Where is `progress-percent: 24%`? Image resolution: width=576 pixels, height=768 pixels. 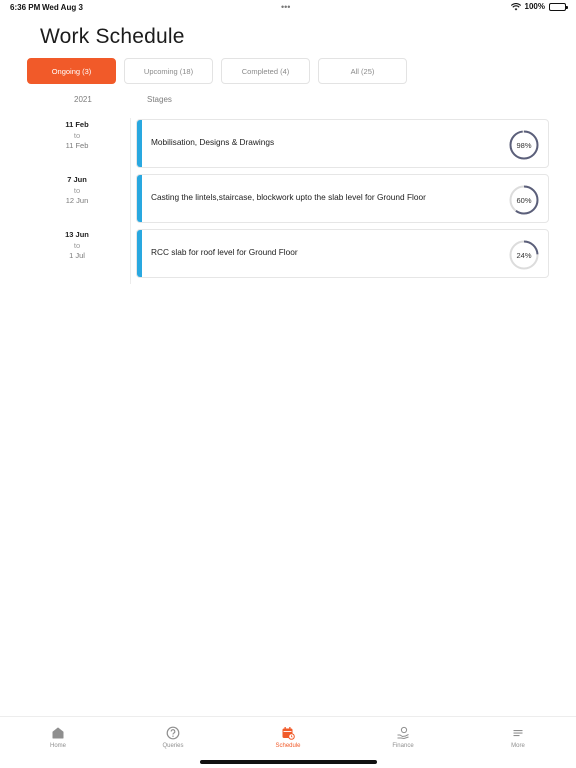 progress-percent: 24% is located at coordinates (524, 255).